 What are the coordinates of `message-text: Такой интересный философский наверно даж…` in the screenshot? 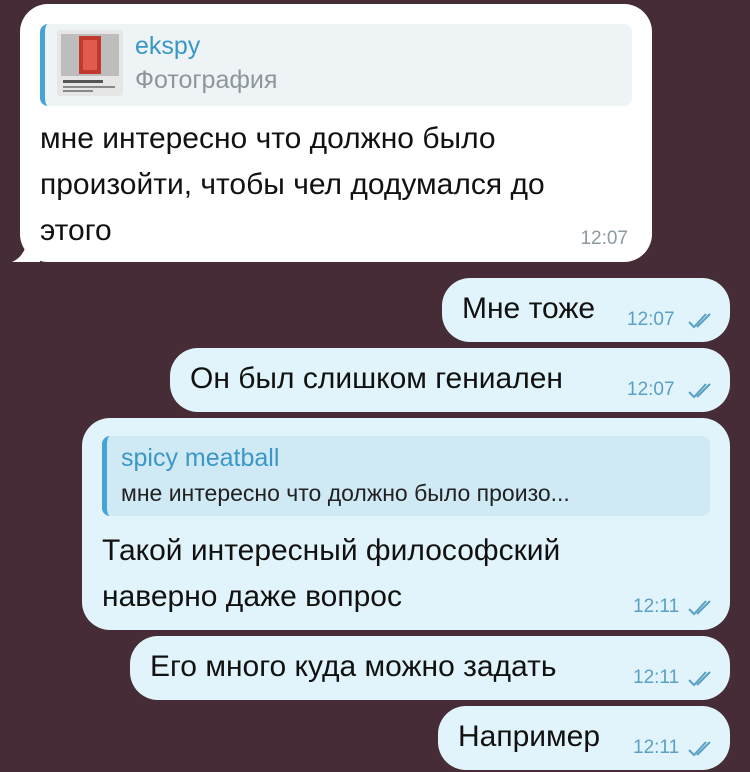 It's located at (331, 573).